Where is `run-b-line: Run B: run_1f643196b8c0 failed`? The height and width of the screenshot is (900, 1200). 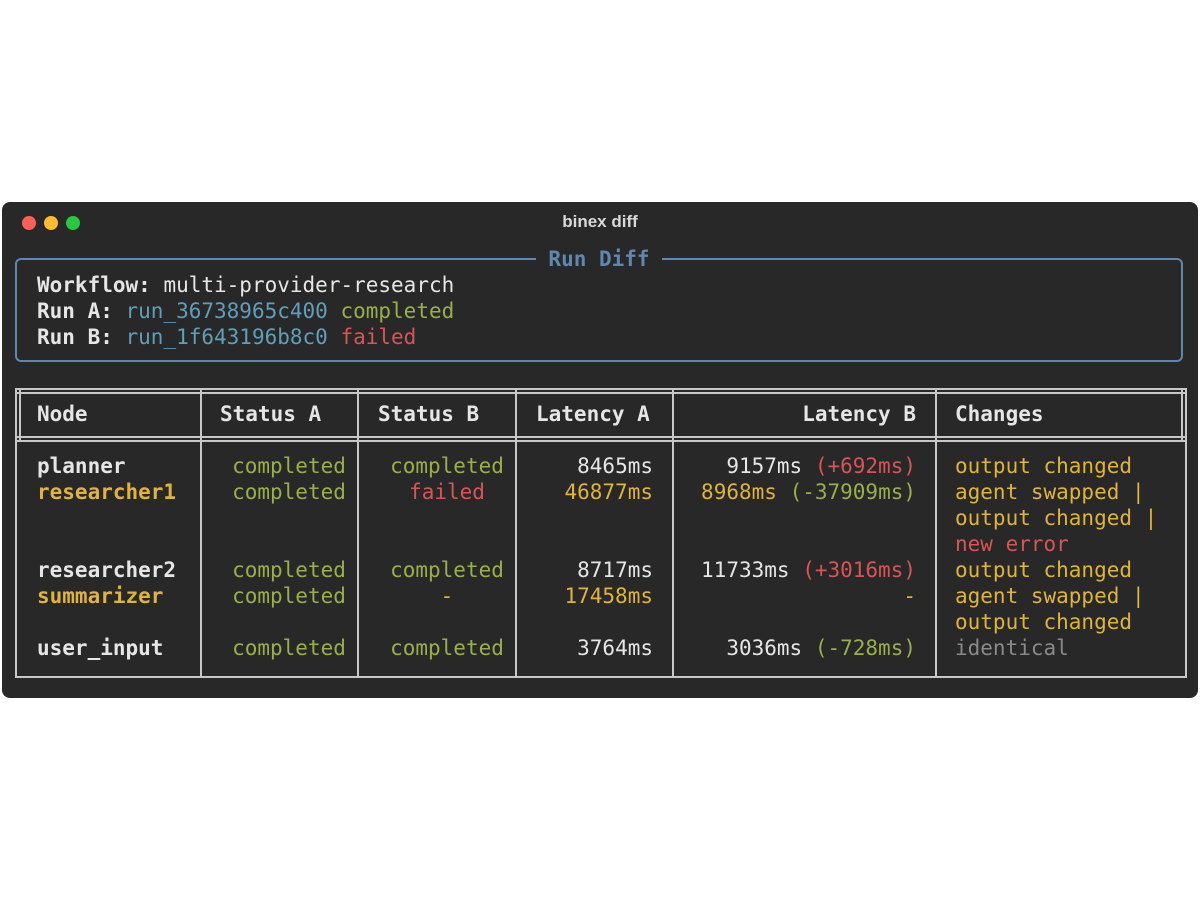
run-b-line: Run B: run_1f643196b8c0 failed is located at coordinates (245, 337).